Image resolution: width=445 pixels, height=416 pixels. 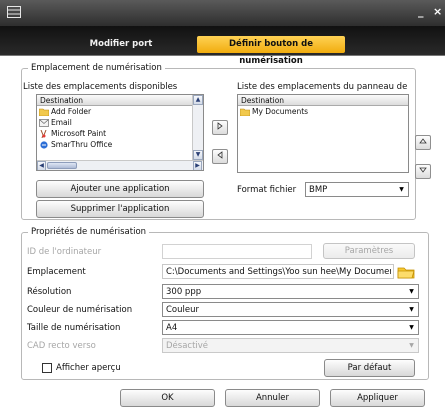 What do you see at coordinates (267, 190) in the screenshot?
I see `file-format-label: Format fichier` at bounding box center [267, 190].